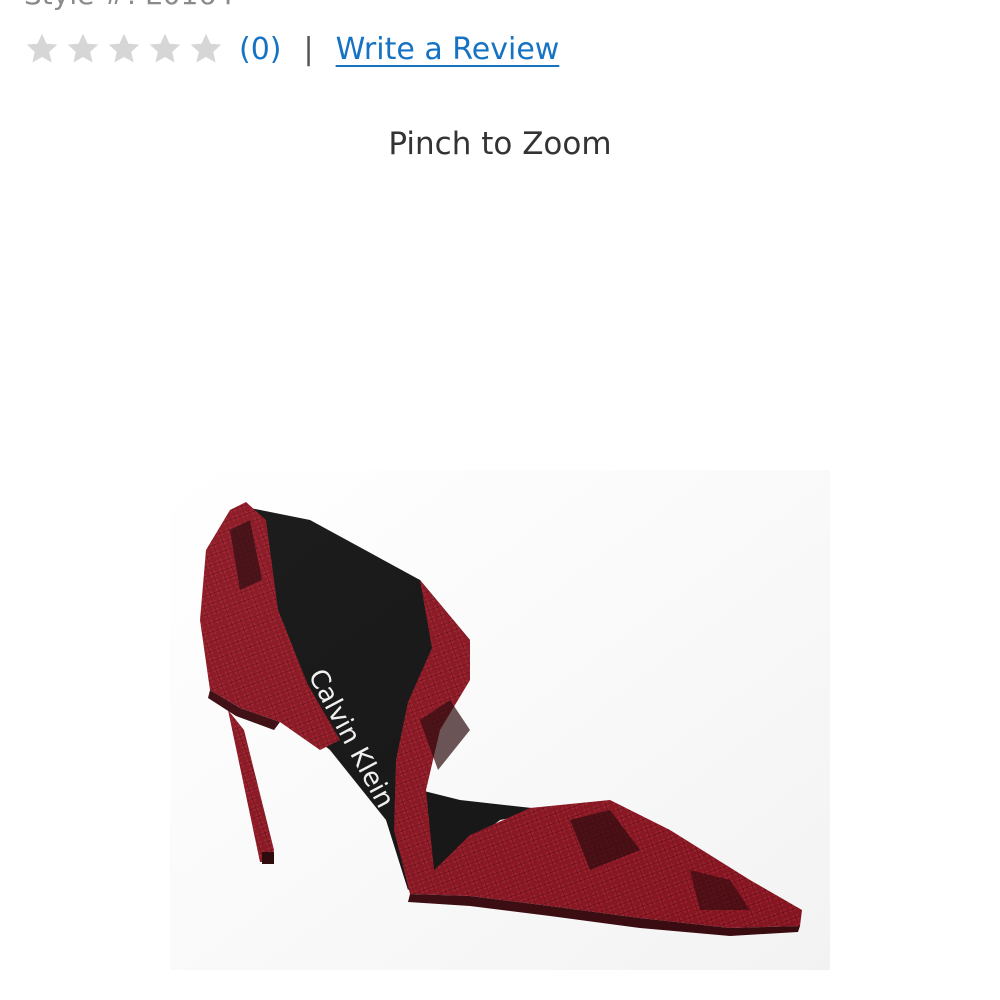  I want to click on style-number: Style #: E0164, so click(129, 5).